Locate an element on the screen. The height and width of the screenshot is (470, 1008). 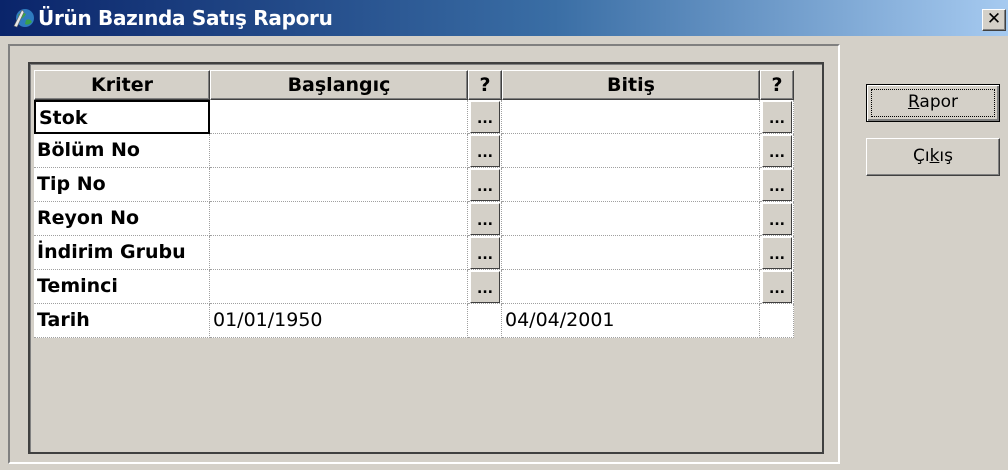
end-lookup-cell is located at coordinates (777, 321).